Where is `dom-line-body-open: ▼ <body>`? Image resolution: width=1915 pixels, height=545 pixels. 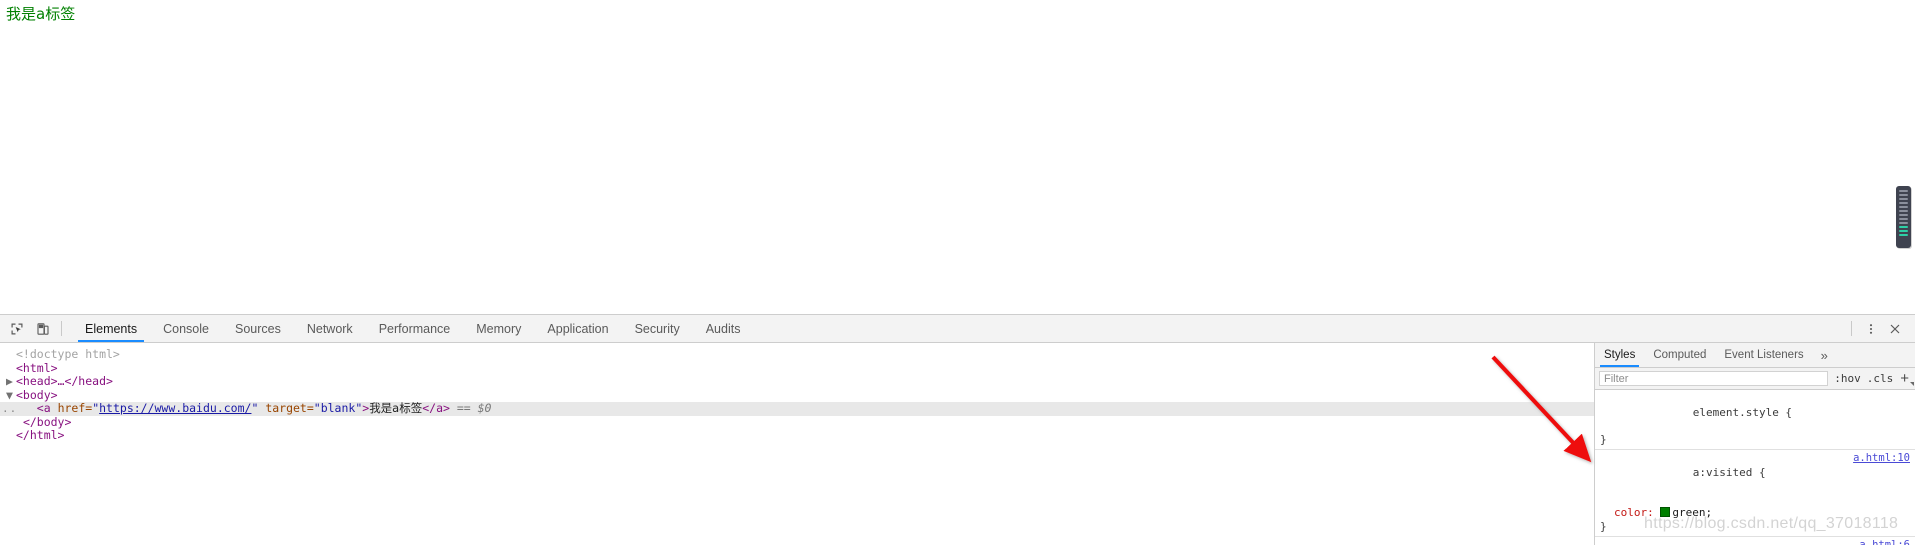
dom-line-body-open: ▼ <body> is located at coordinates (797, 395).